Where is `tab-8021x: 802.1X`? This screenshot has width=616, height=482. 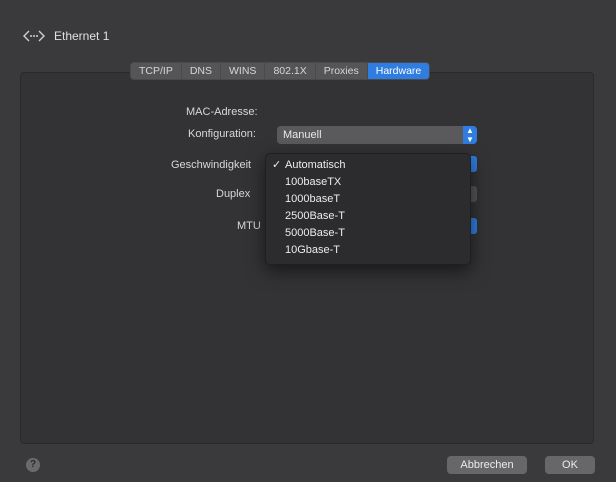
tab-8021x: 802.1X is located at coordinates (290, 71).